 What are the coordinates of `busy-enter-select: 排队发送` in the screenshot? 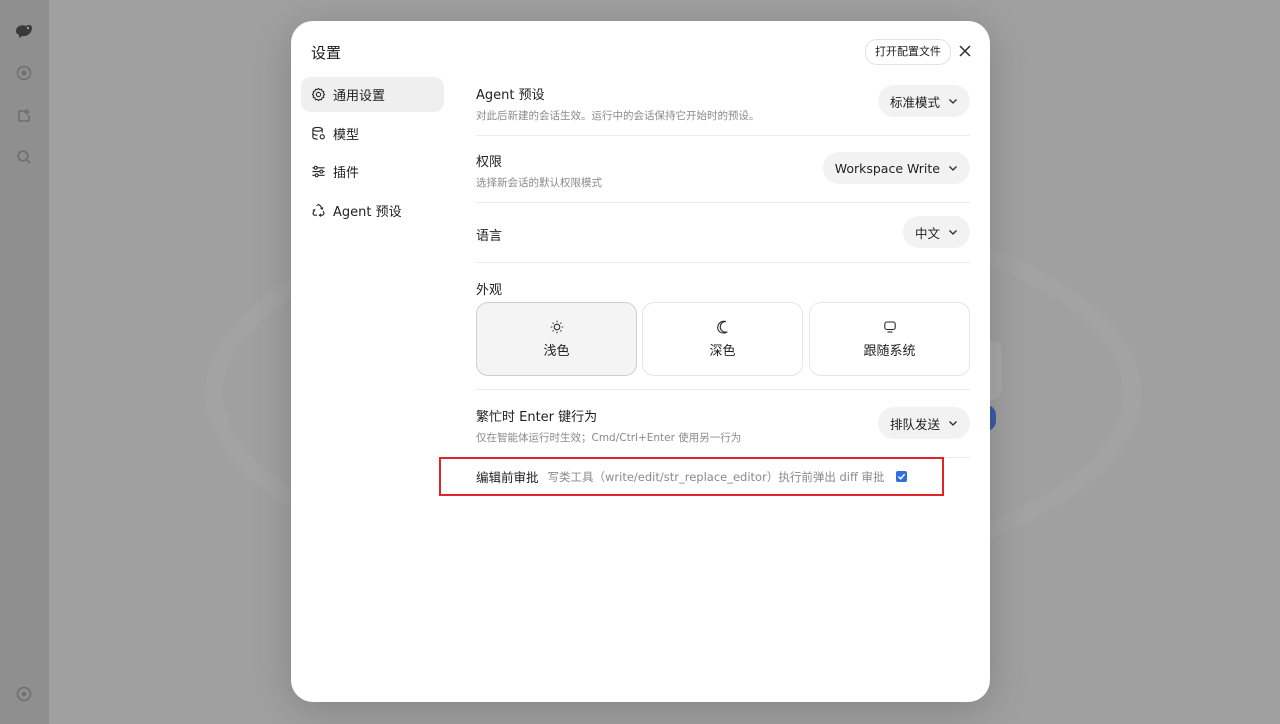 It's located at (923, 423).